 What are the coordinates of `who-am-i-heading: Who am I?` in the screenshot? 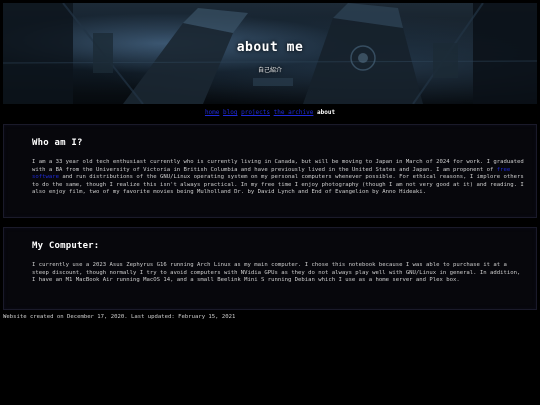 It's located at (57, 143).